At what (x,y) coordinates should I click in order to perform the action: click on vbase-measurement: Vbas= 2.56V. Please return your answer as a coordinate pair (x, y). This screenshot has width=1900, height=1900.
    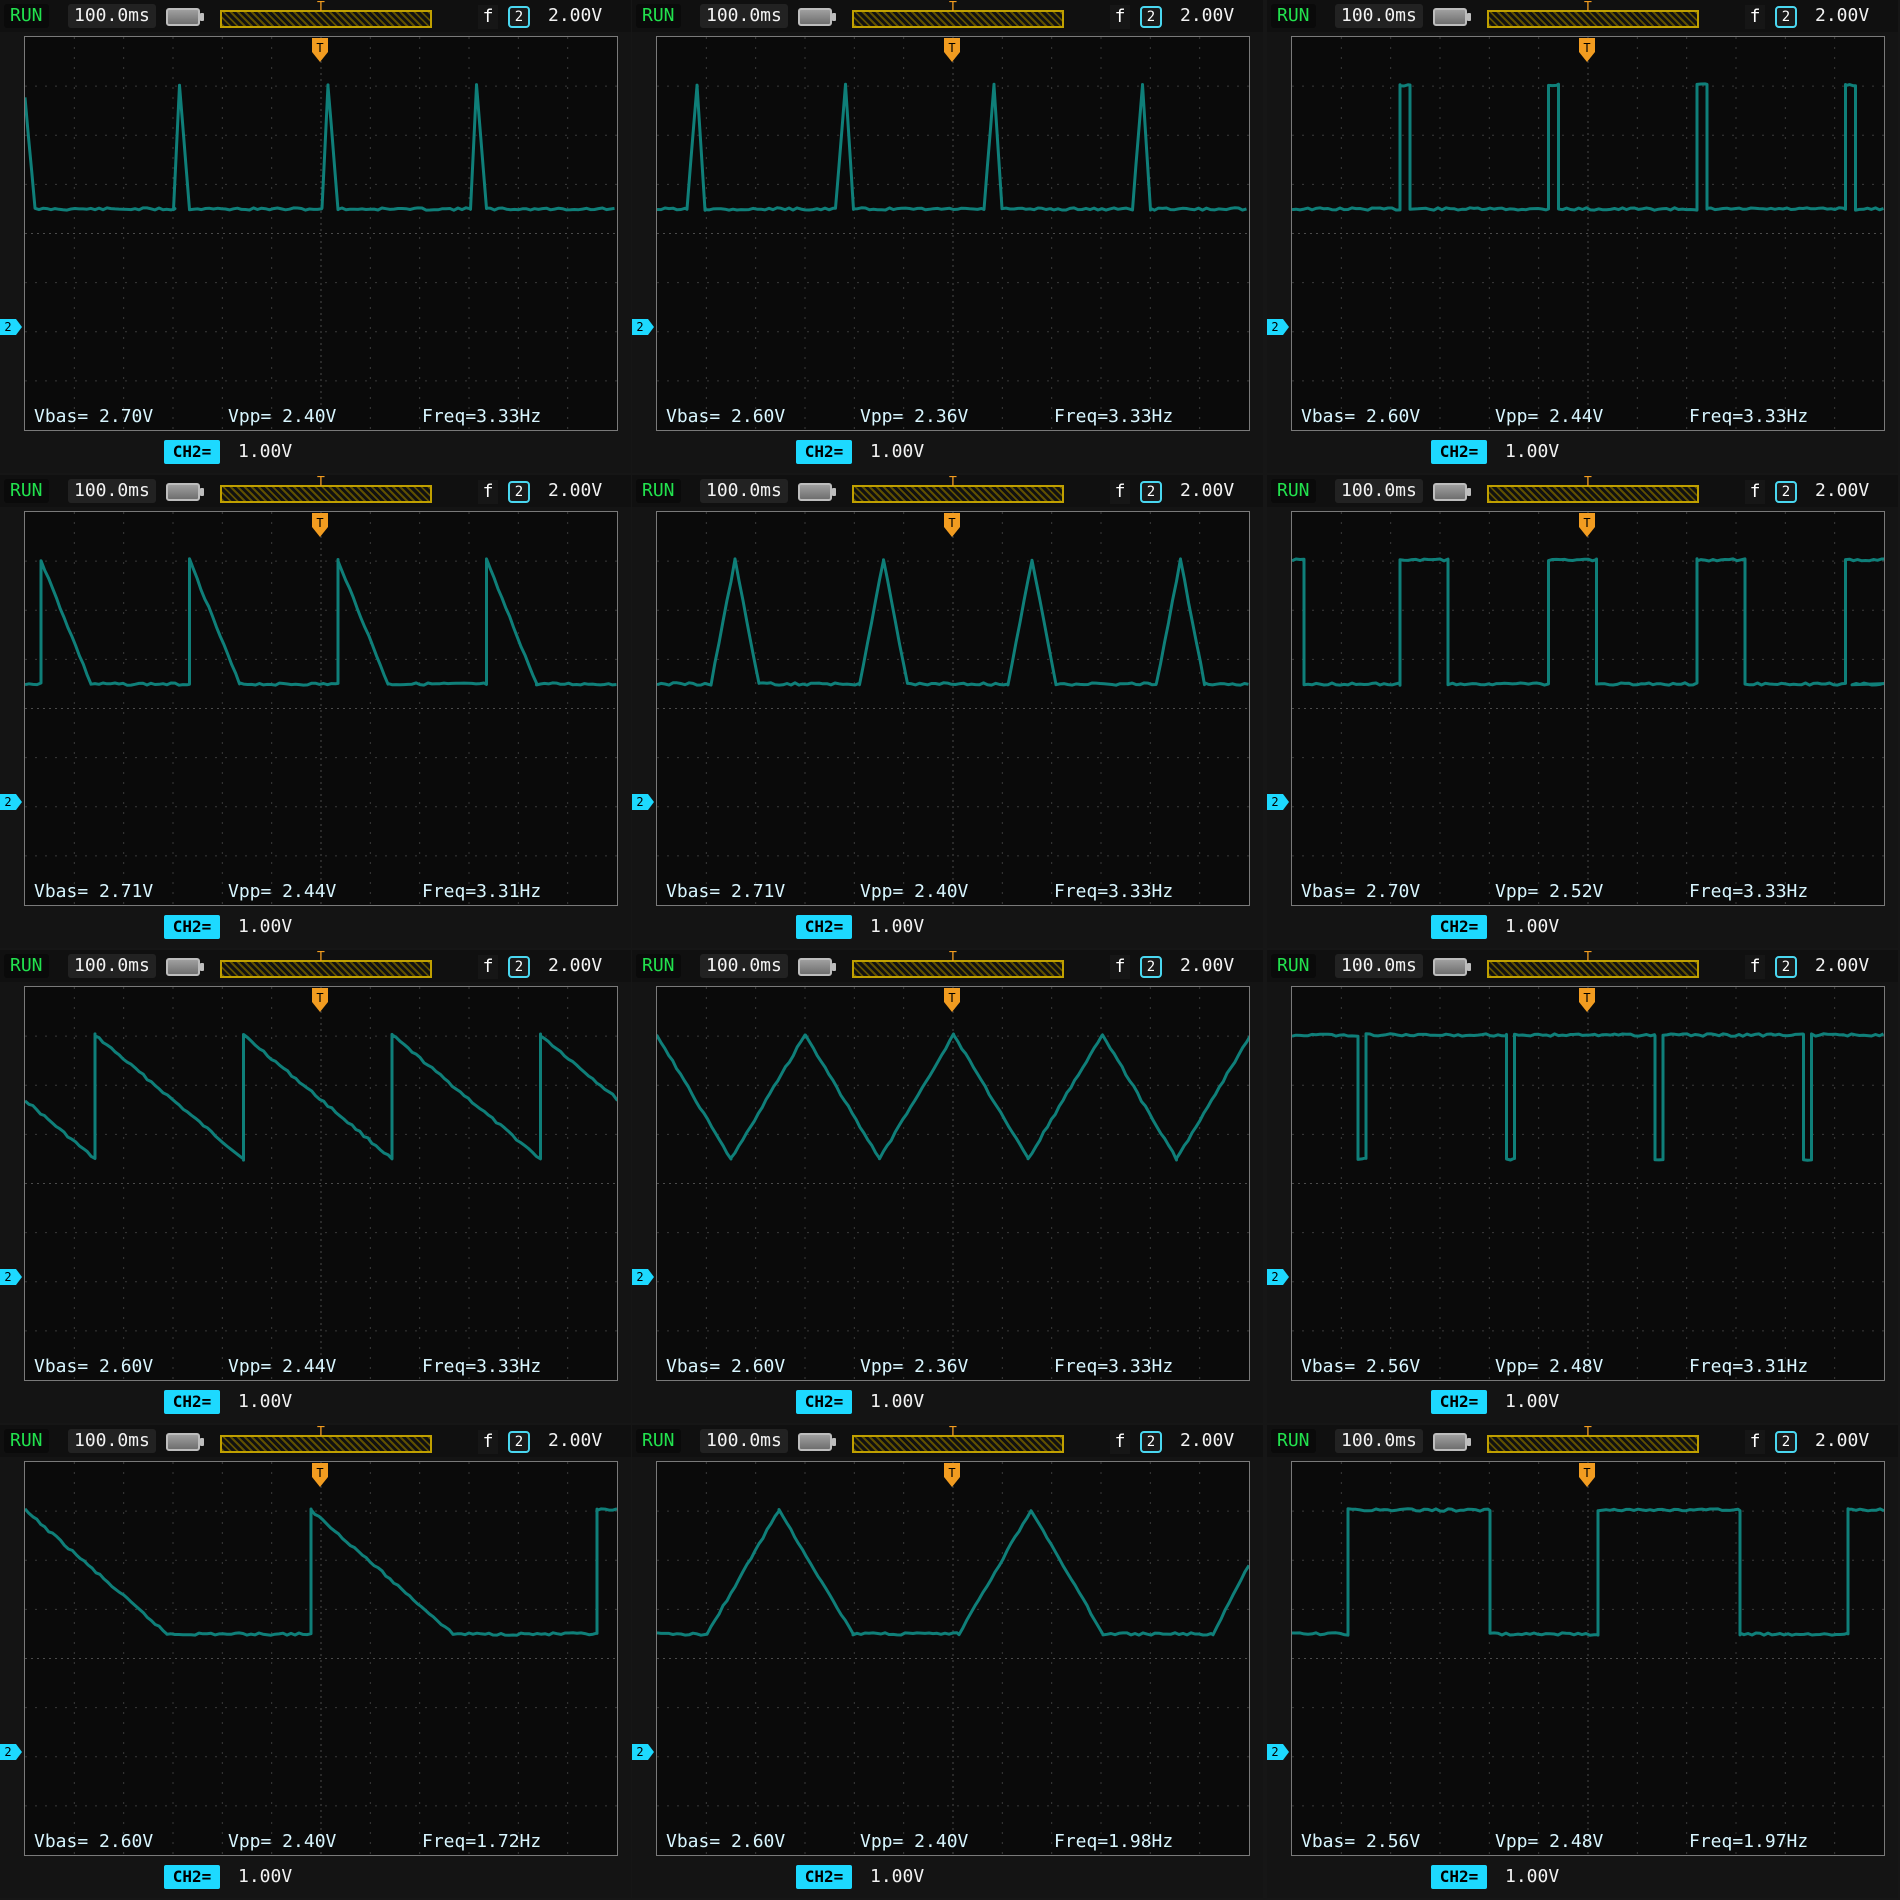
    Looking at the image, I should click on (1361, 1366).